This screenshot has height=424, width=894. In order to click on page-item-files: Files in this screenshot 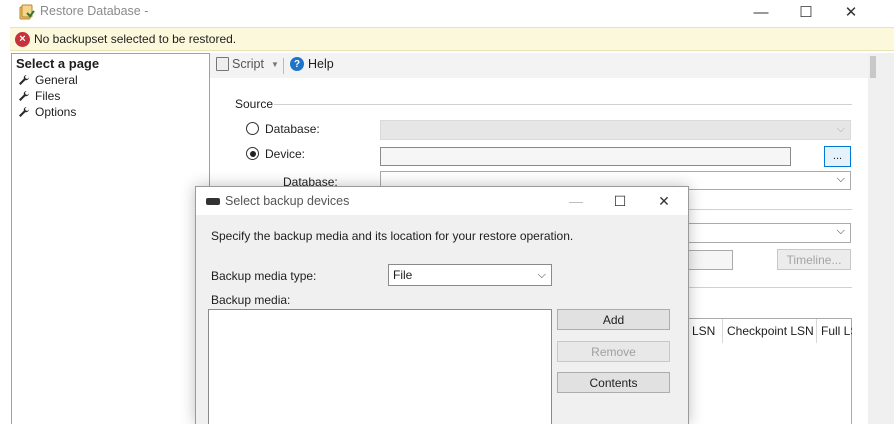, I will do `click(39, 96)`.